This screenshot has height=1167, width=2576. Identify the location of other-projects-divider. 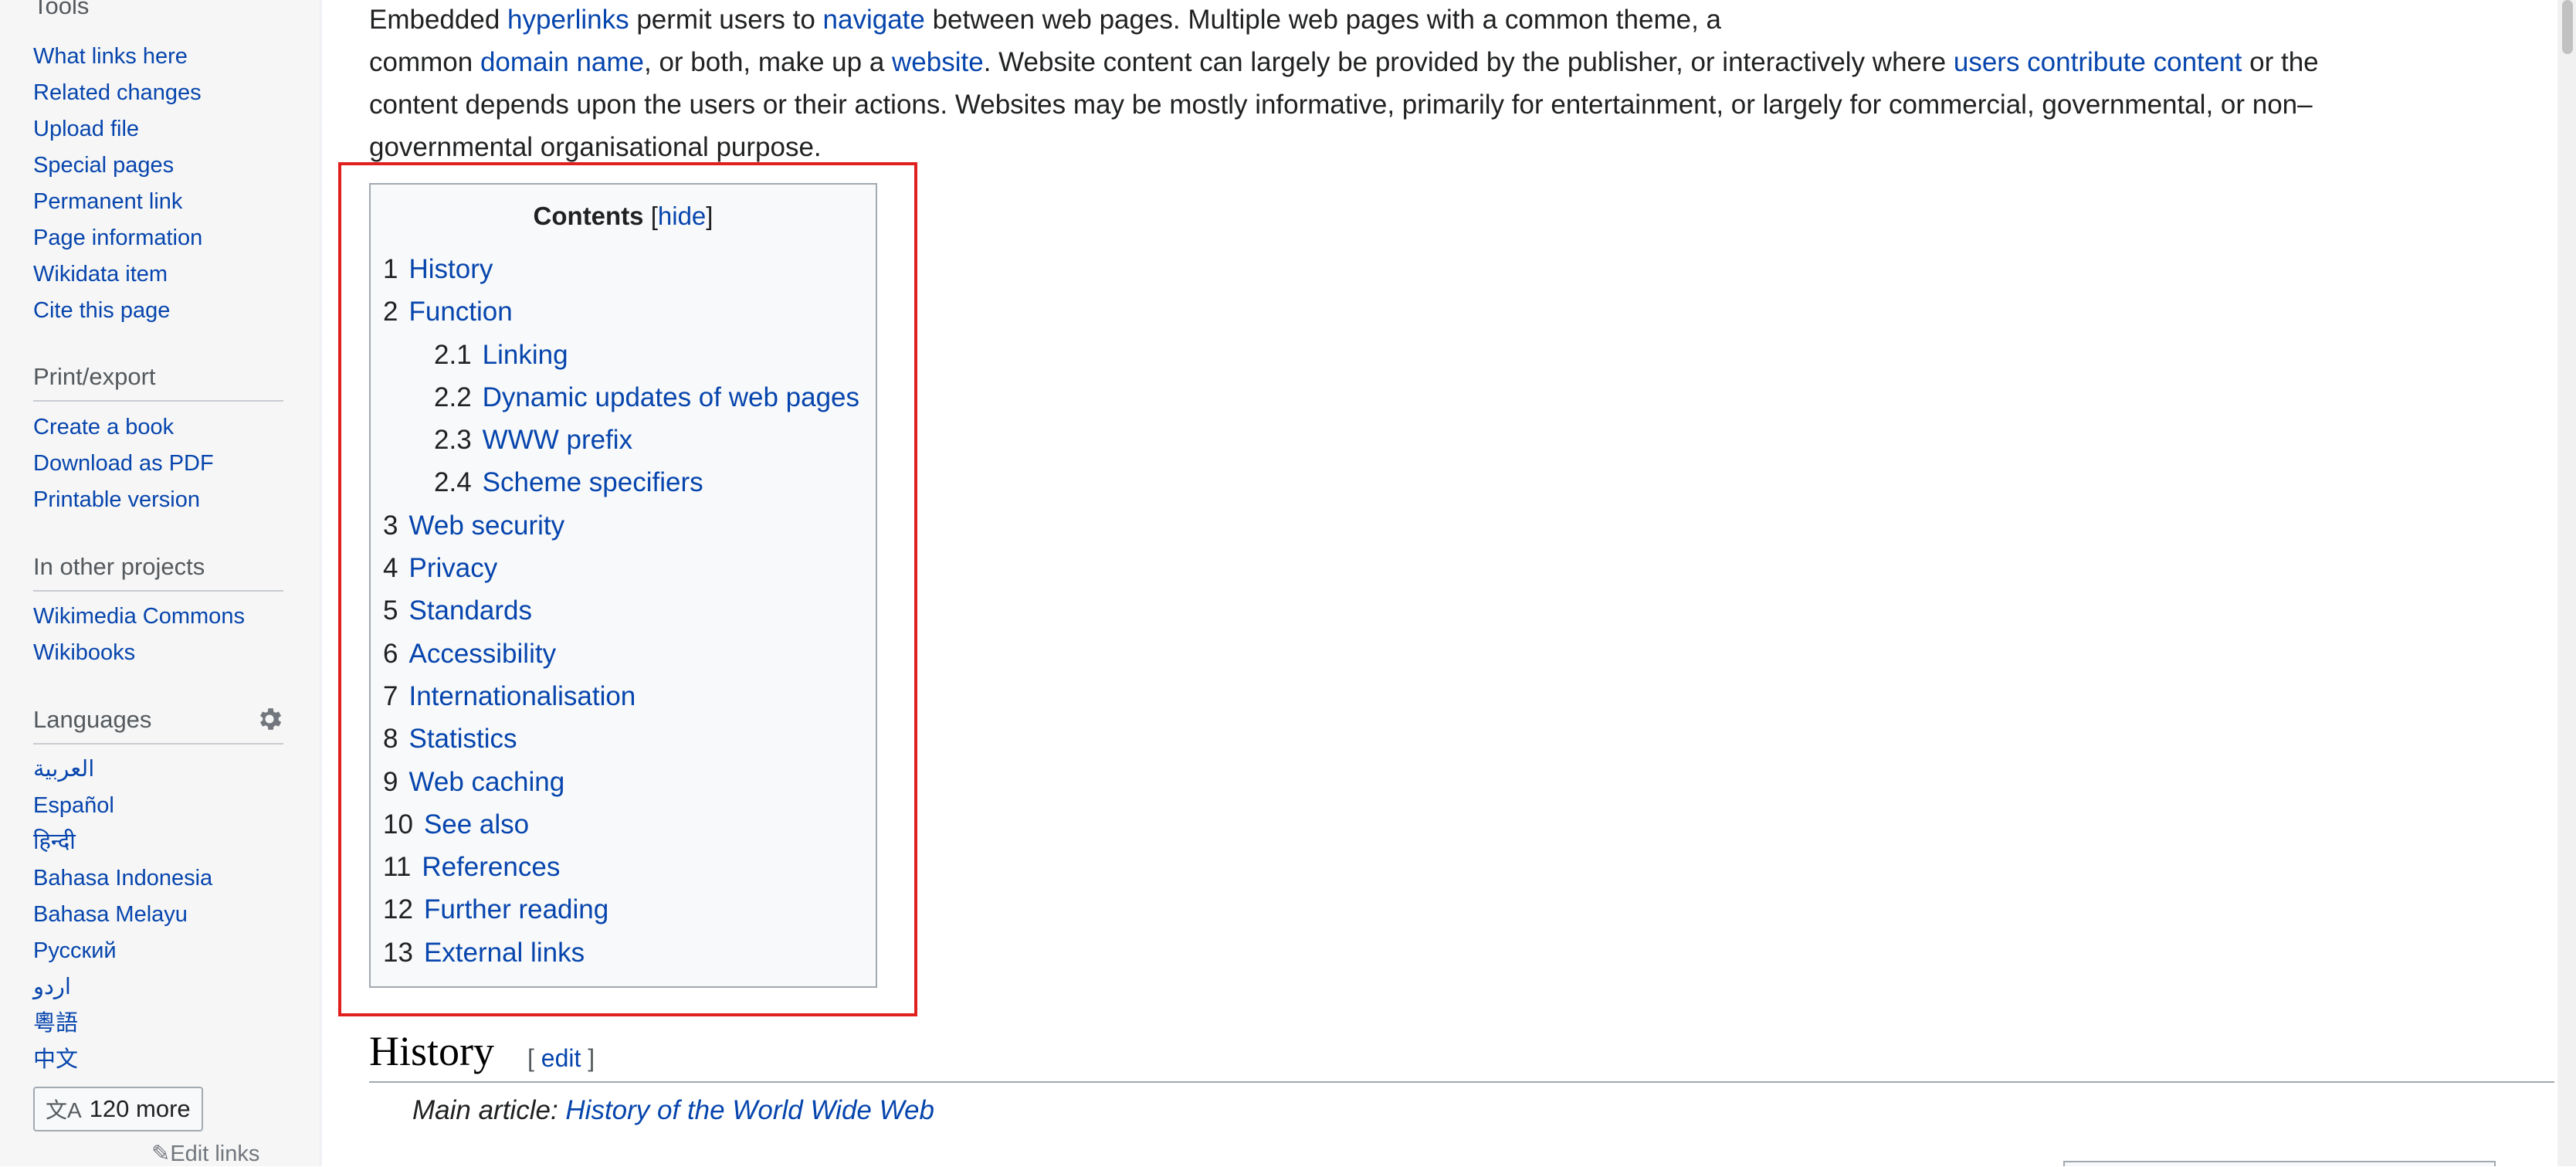
(158, 591).